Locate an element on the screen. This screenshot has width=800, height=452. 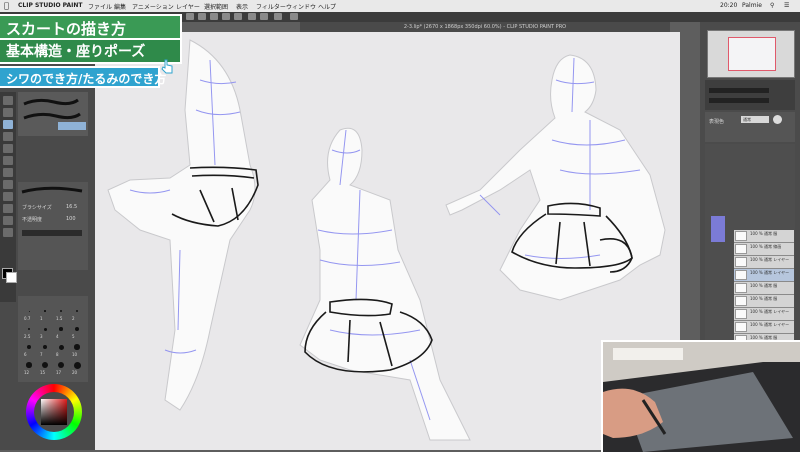
menu-view: 表示 is located at coordinates (242, 6).